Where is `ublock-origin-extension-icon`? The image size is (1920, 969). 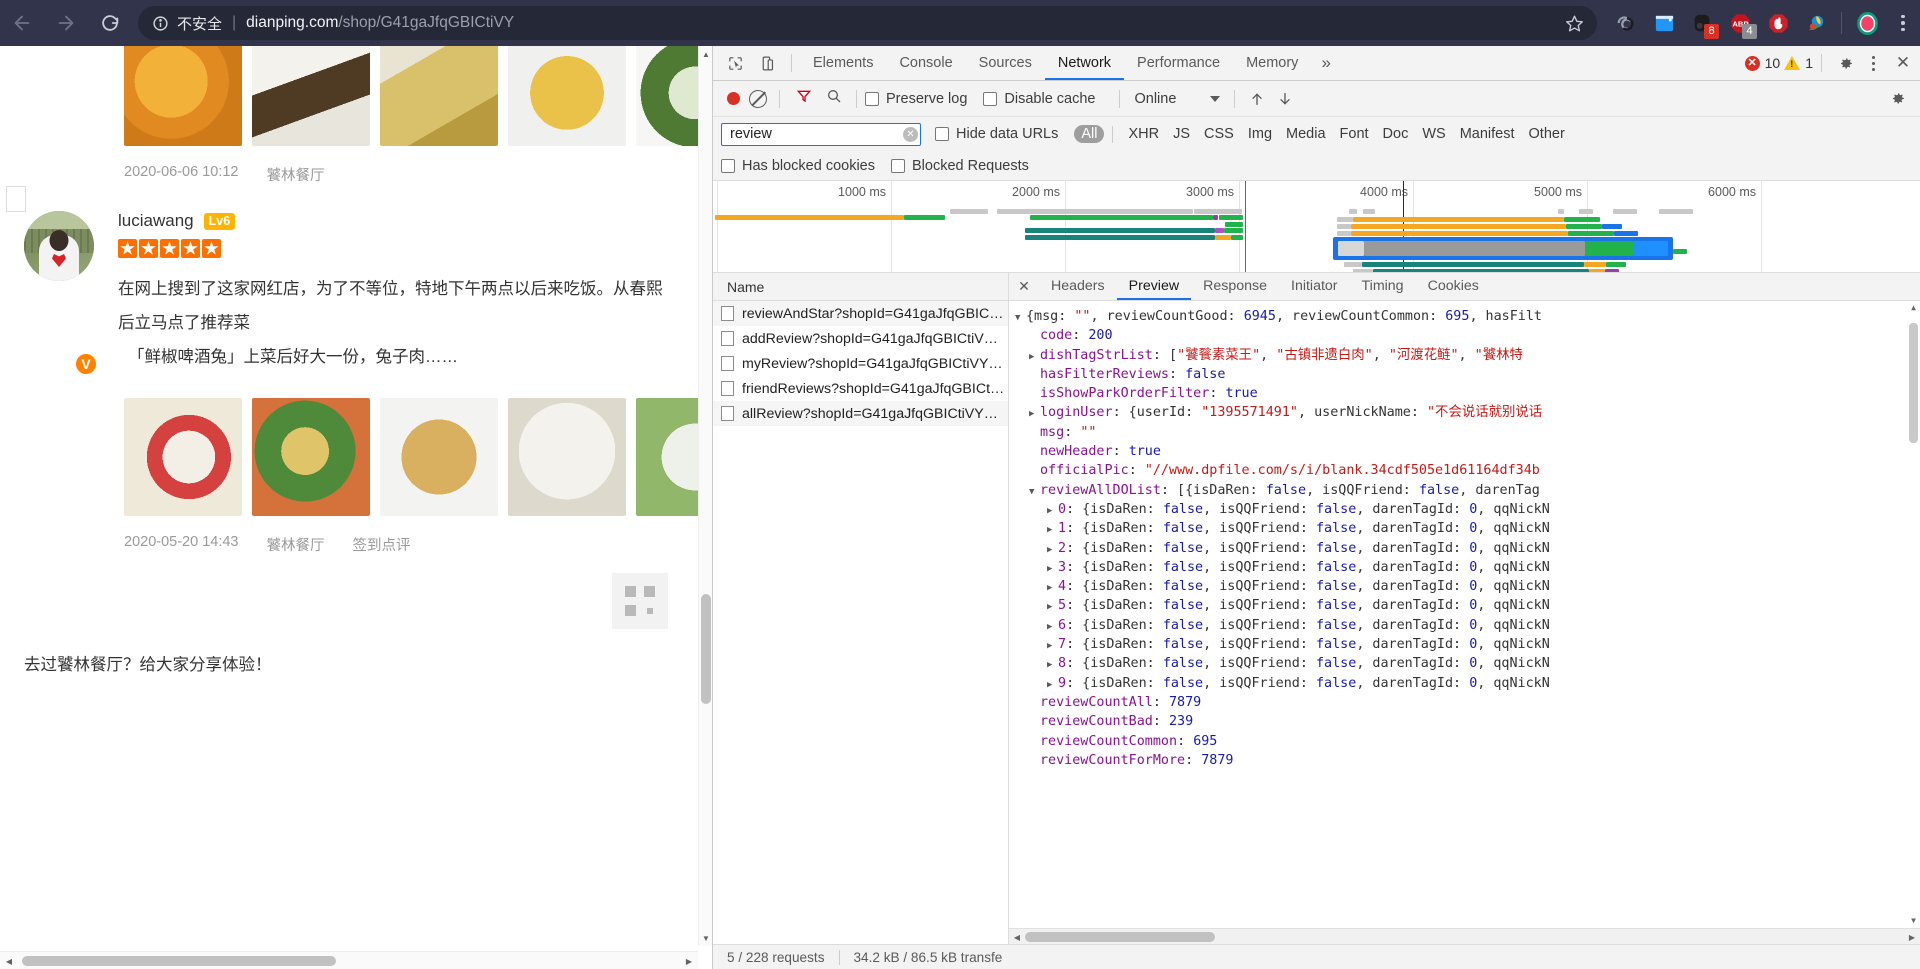
ublock-origin-extension-icon is located at coordinates (1778, 23).